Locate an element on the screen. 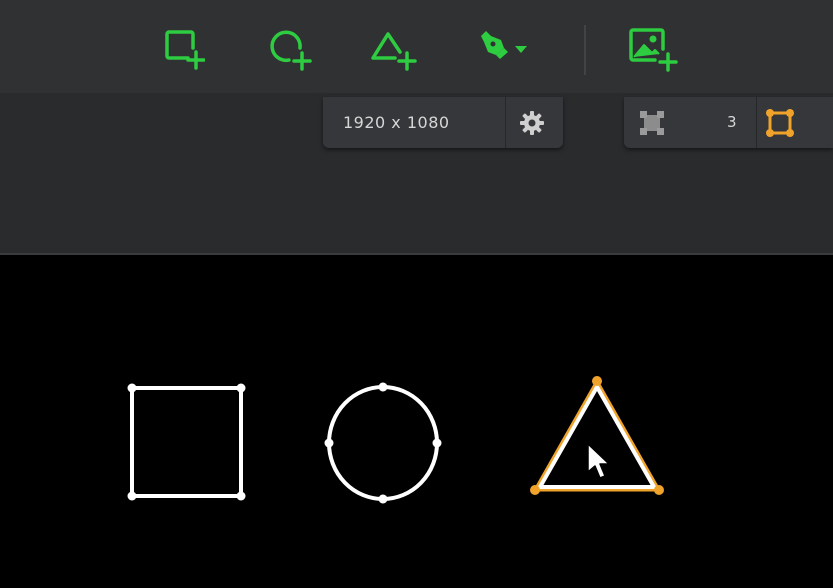 This screenshot has height=588, width=833. circle-shape is located at coordinates (385, 443).